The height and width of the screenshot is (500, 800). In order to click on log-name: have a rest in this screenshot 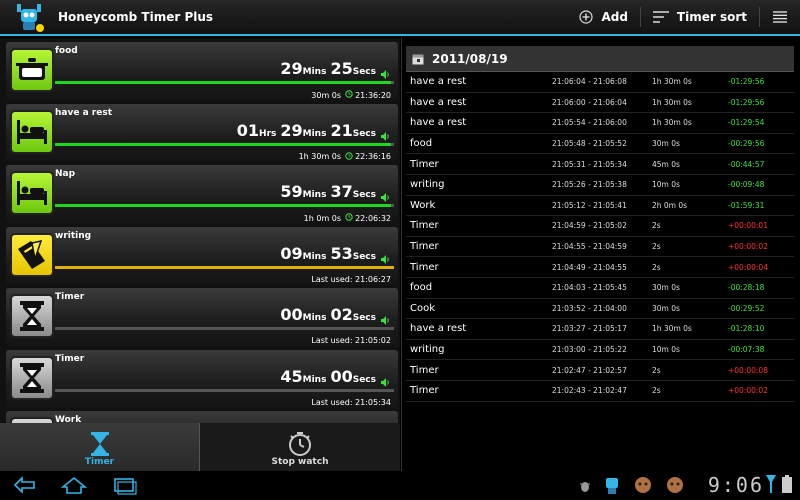, I will do `click(438, 123)`.